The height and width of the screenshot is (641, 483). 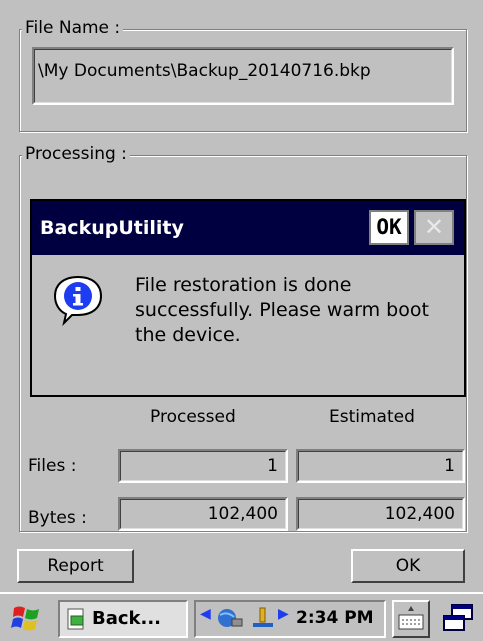 I want to click on bytes-estimated-field: 102,400, so click(x=380, y=514).